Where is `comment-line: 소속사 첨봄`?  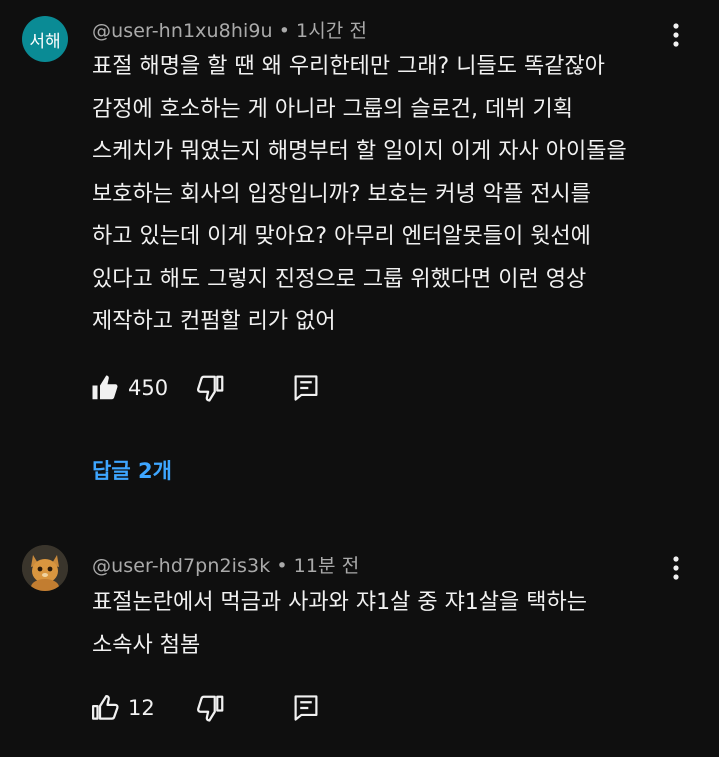
comment-line: 소속사 첨봄 is located at coordinates (146, 645).